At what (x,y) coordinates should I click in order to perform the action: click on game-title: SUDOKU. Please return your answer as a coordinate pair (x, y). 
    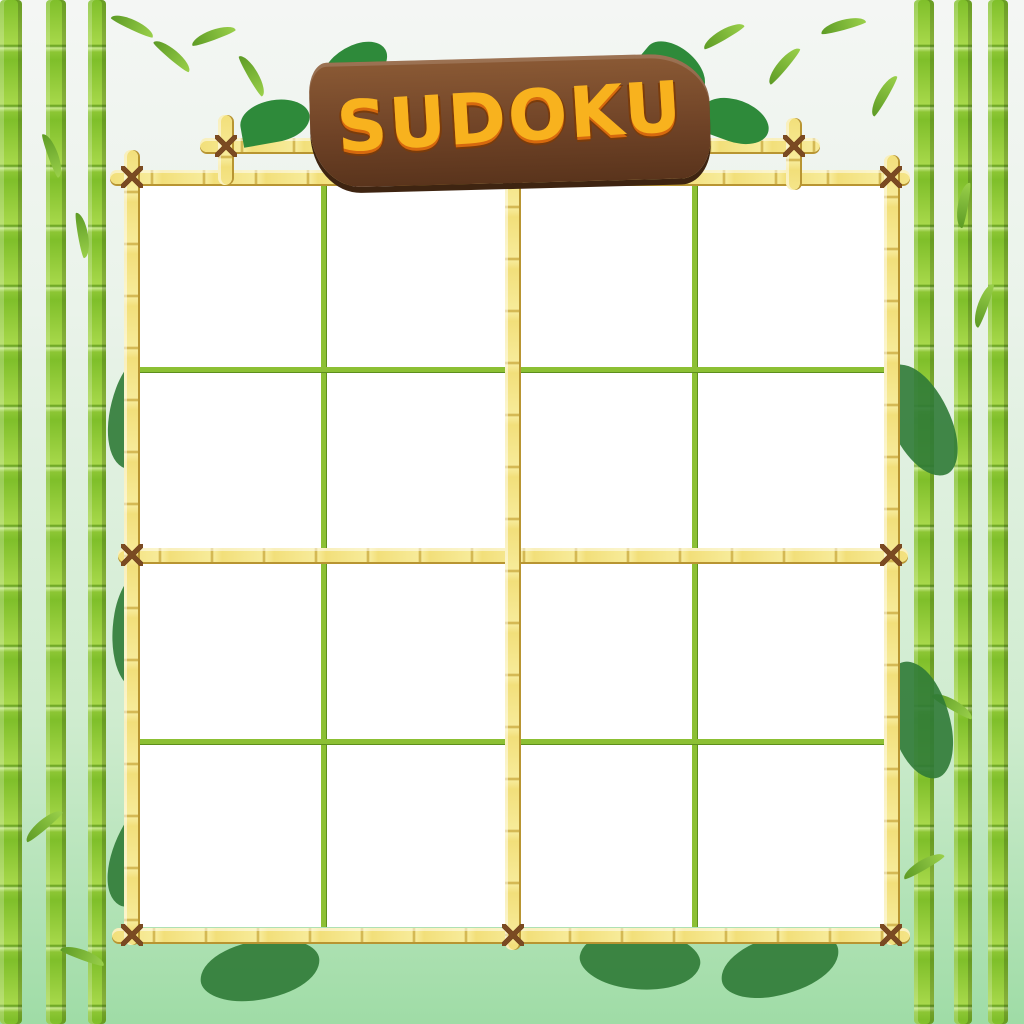
    Looking at the image, I should click on (510, 117).